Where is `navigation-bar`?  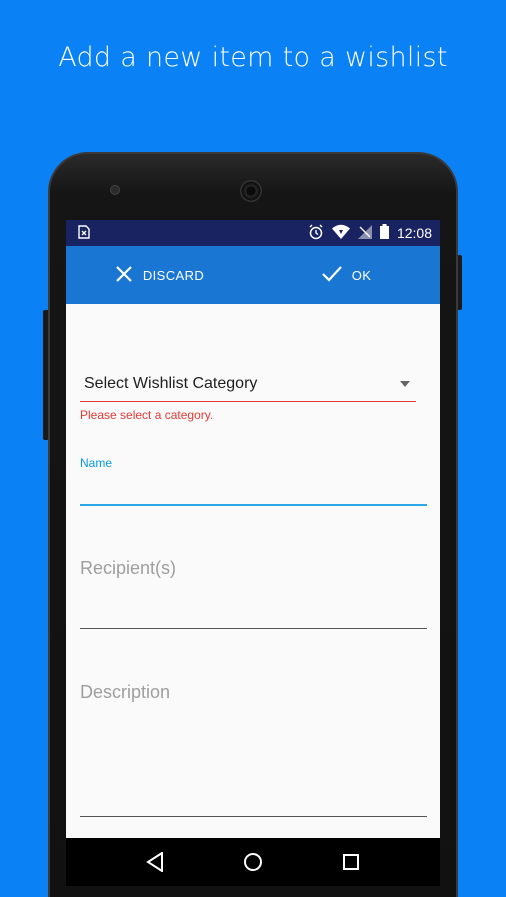 navigation-bar is located at coordinates (253, 862).